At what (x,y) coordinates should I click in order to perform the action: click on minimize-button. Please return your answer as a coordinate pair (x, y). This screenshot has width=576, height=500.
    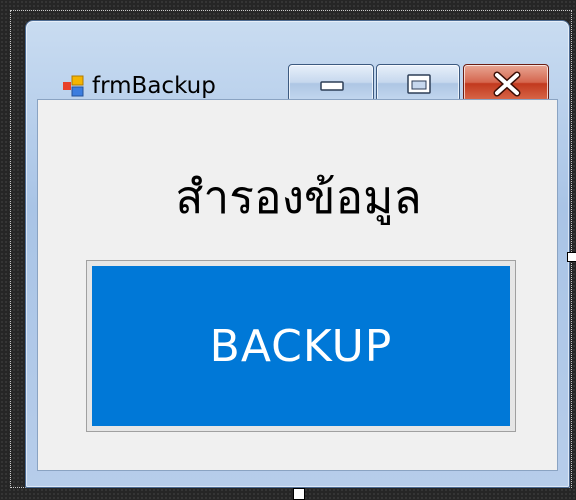
    Looking at the image, I should click on (331, 83).